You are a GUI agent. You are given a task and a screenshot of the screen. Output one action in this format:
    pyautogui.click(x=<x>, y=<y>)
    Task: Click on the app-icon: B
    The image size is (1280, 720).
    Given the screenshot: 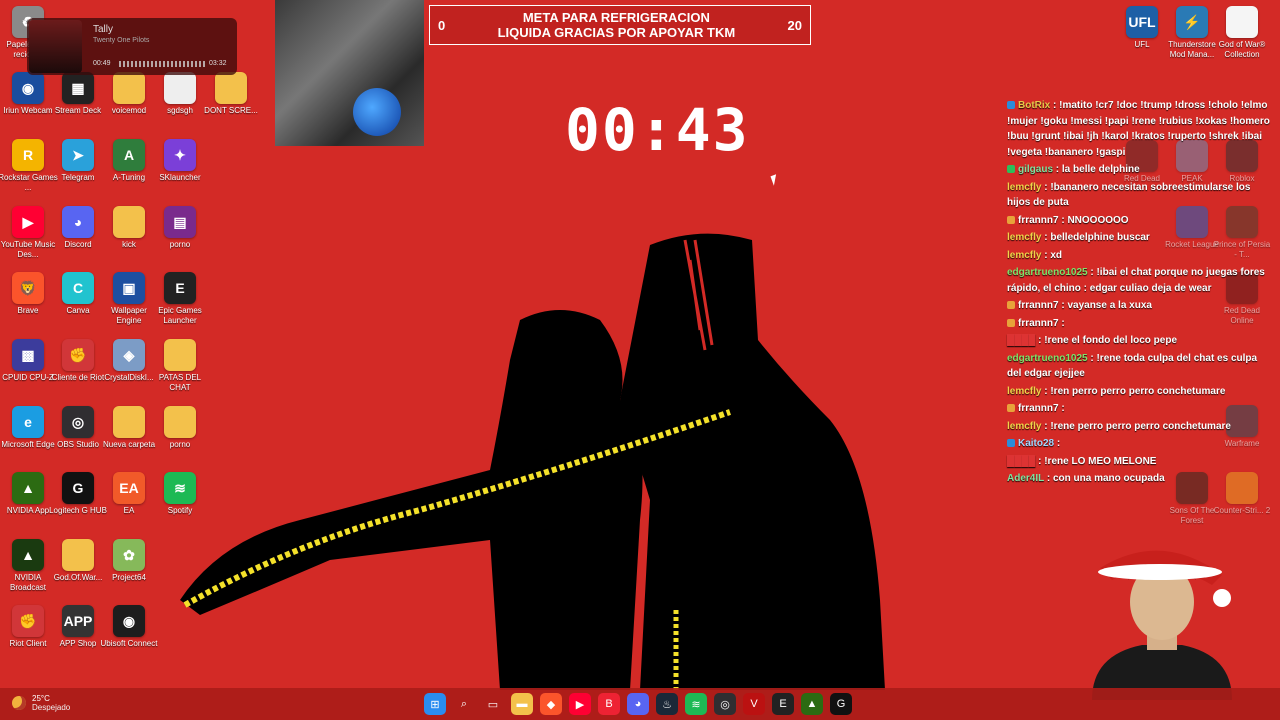 What is the action you would take?
    pyautogui.click(x=609, y=704)
    